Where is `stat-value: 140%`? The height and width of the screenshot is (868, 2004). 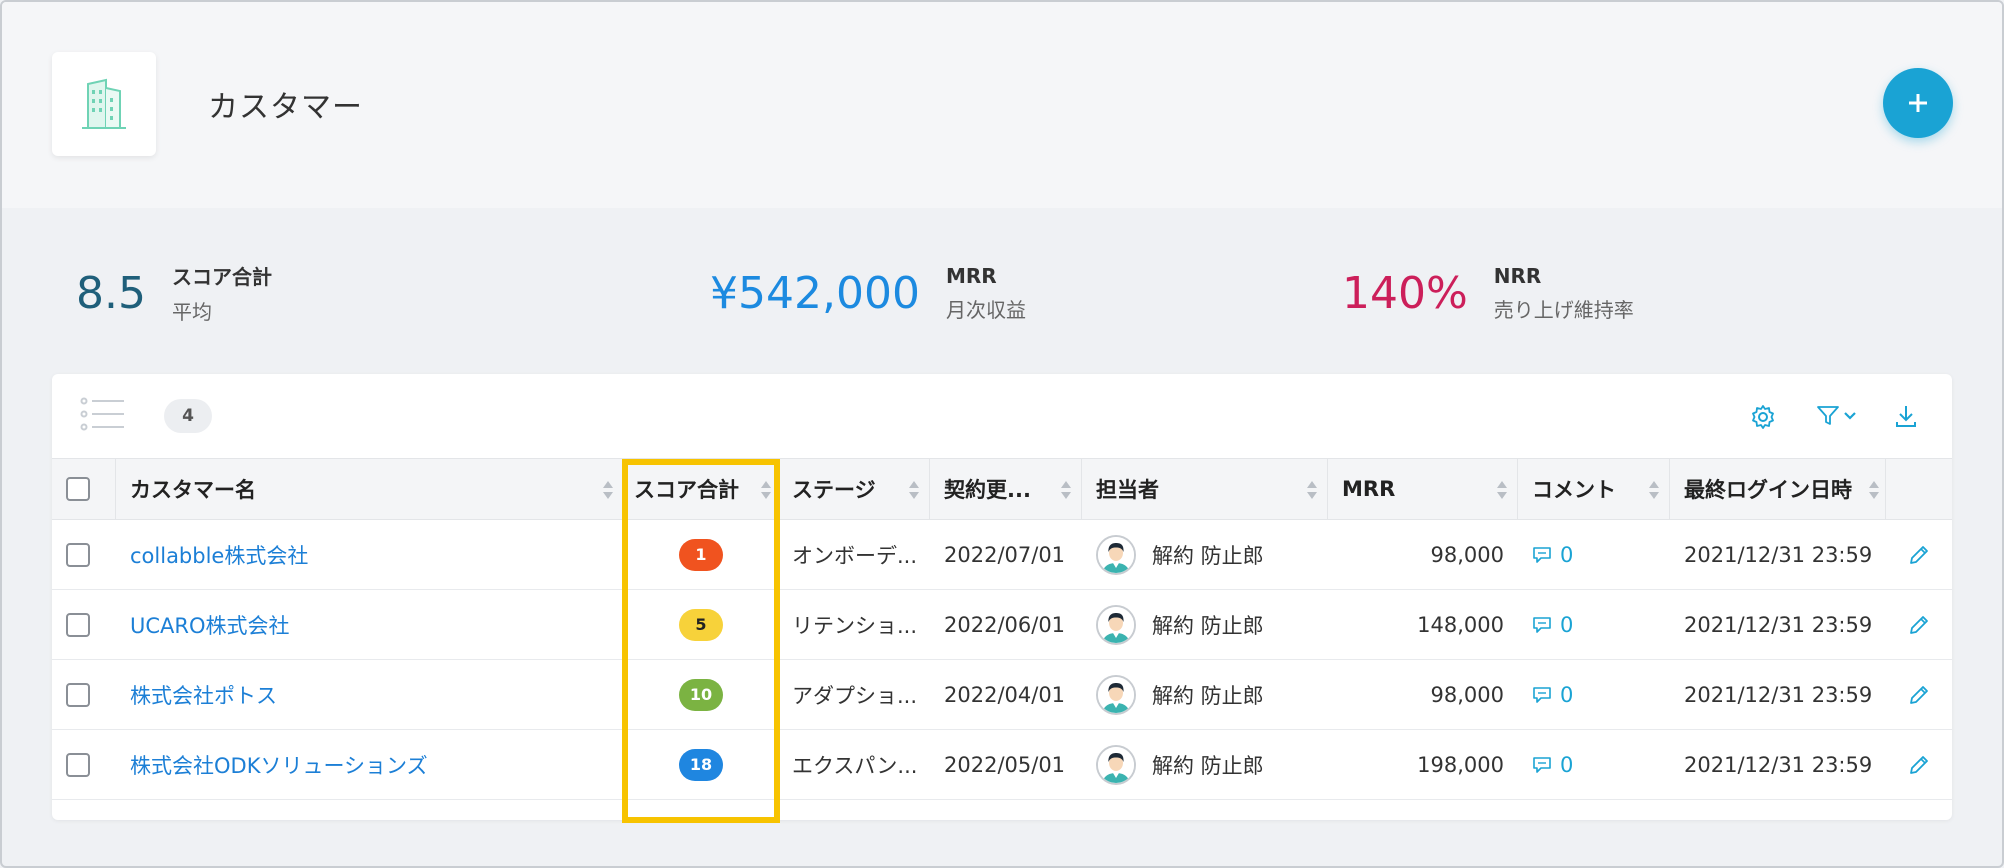 stat-value: 140% is located at coordinates (1405, 293).